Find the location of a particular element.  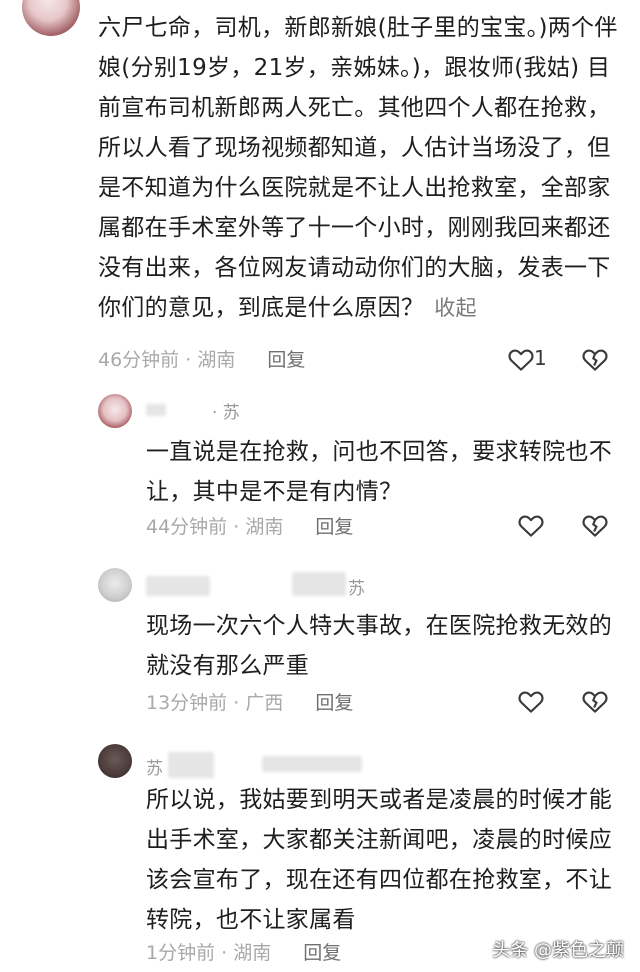

commenter-avatar is located at coordinates (51, 18).